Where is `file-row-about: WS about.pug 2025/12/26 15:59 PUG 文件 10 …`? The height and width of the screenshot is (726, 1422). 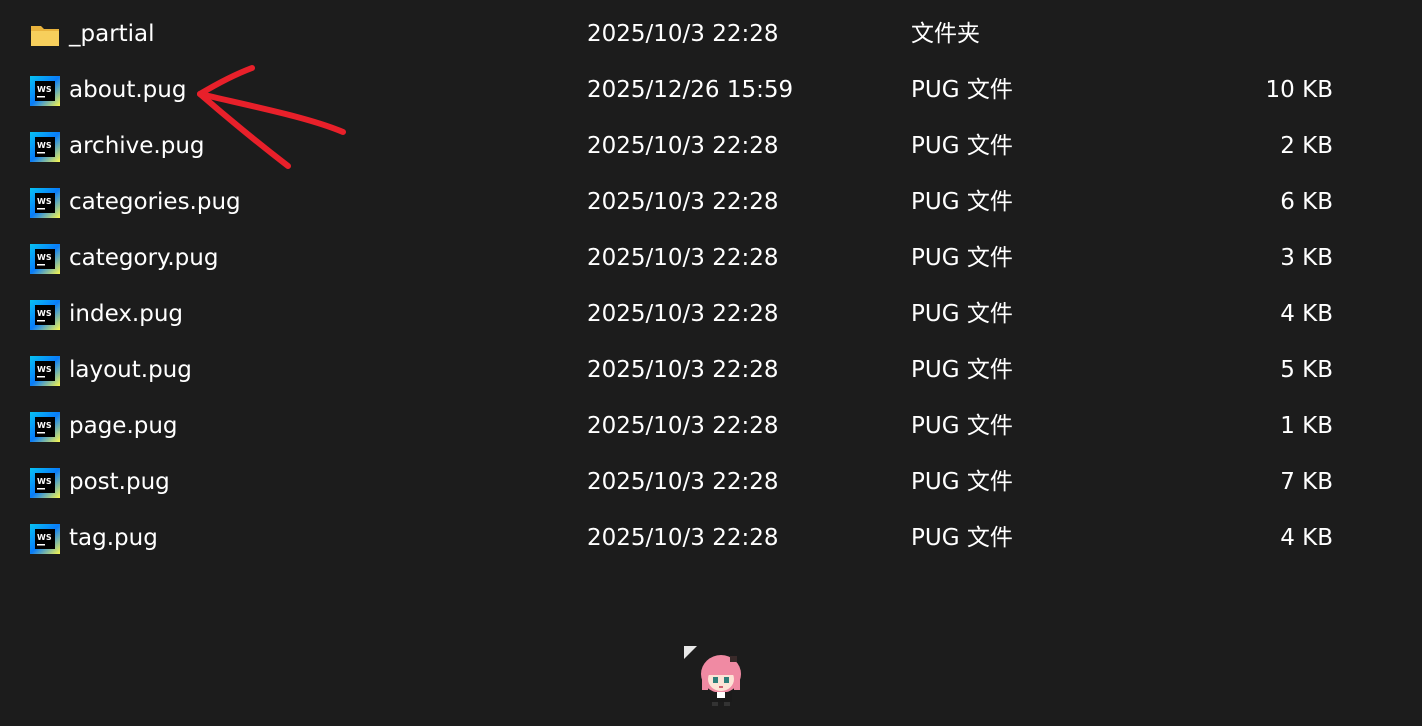
file-row-about: WS about.pug 2025/12/26 15:59 PUG 文件 10 … is located at coordinates (711, 90).